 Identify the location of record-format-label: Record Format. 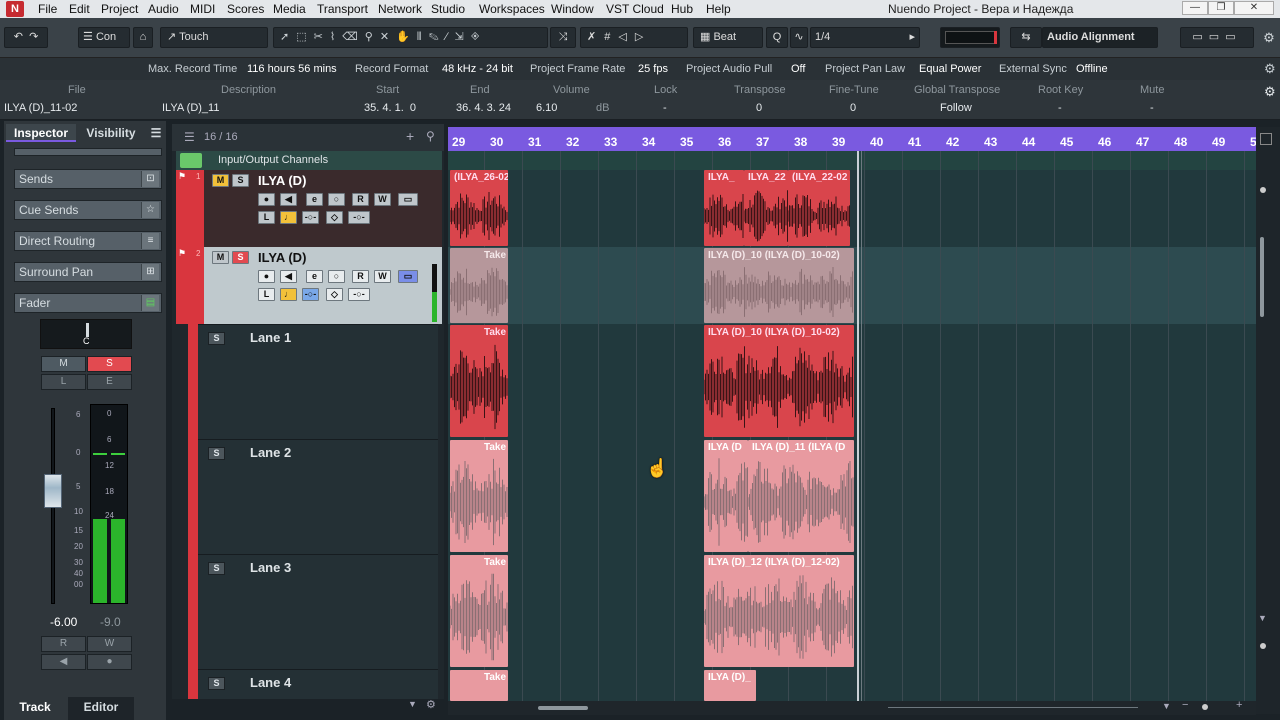
(391, 69).